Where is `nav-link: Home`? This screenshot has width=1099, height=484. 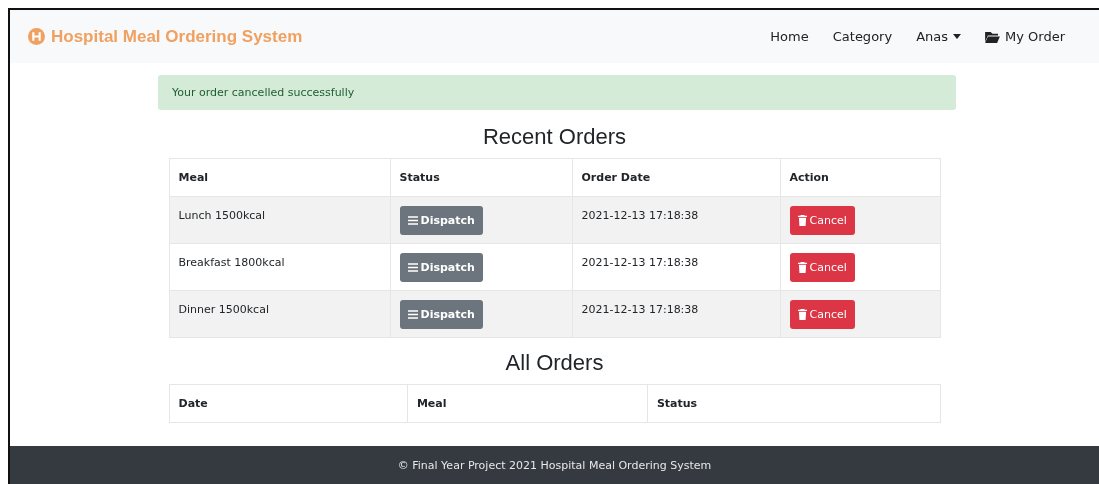
nav-link: Home is located at coordinates (789, 36).